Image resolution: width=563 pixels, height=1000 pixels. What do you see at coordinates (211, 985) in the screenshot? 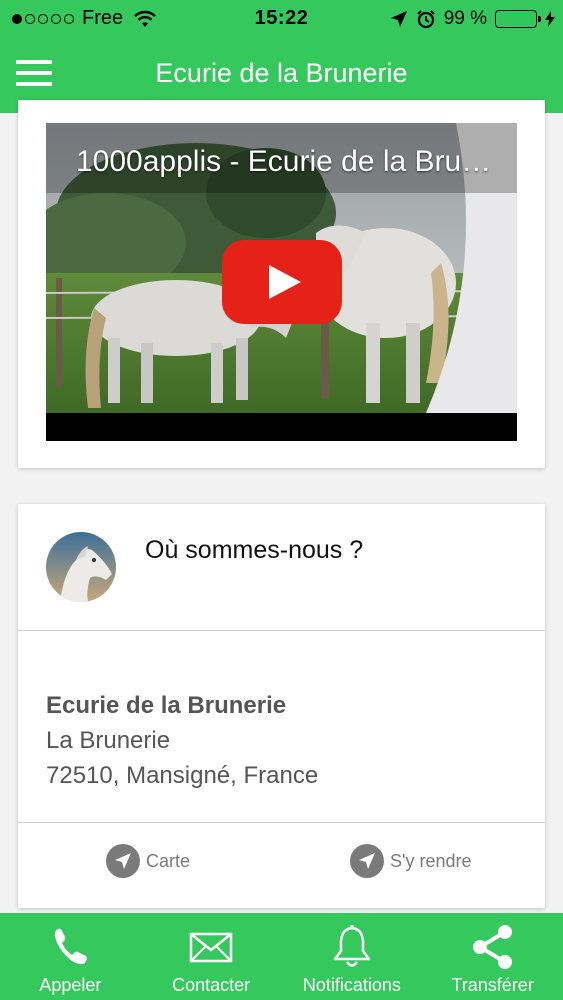
I see `tab-contact-label: Contacter` at bounding box center [211, 985].